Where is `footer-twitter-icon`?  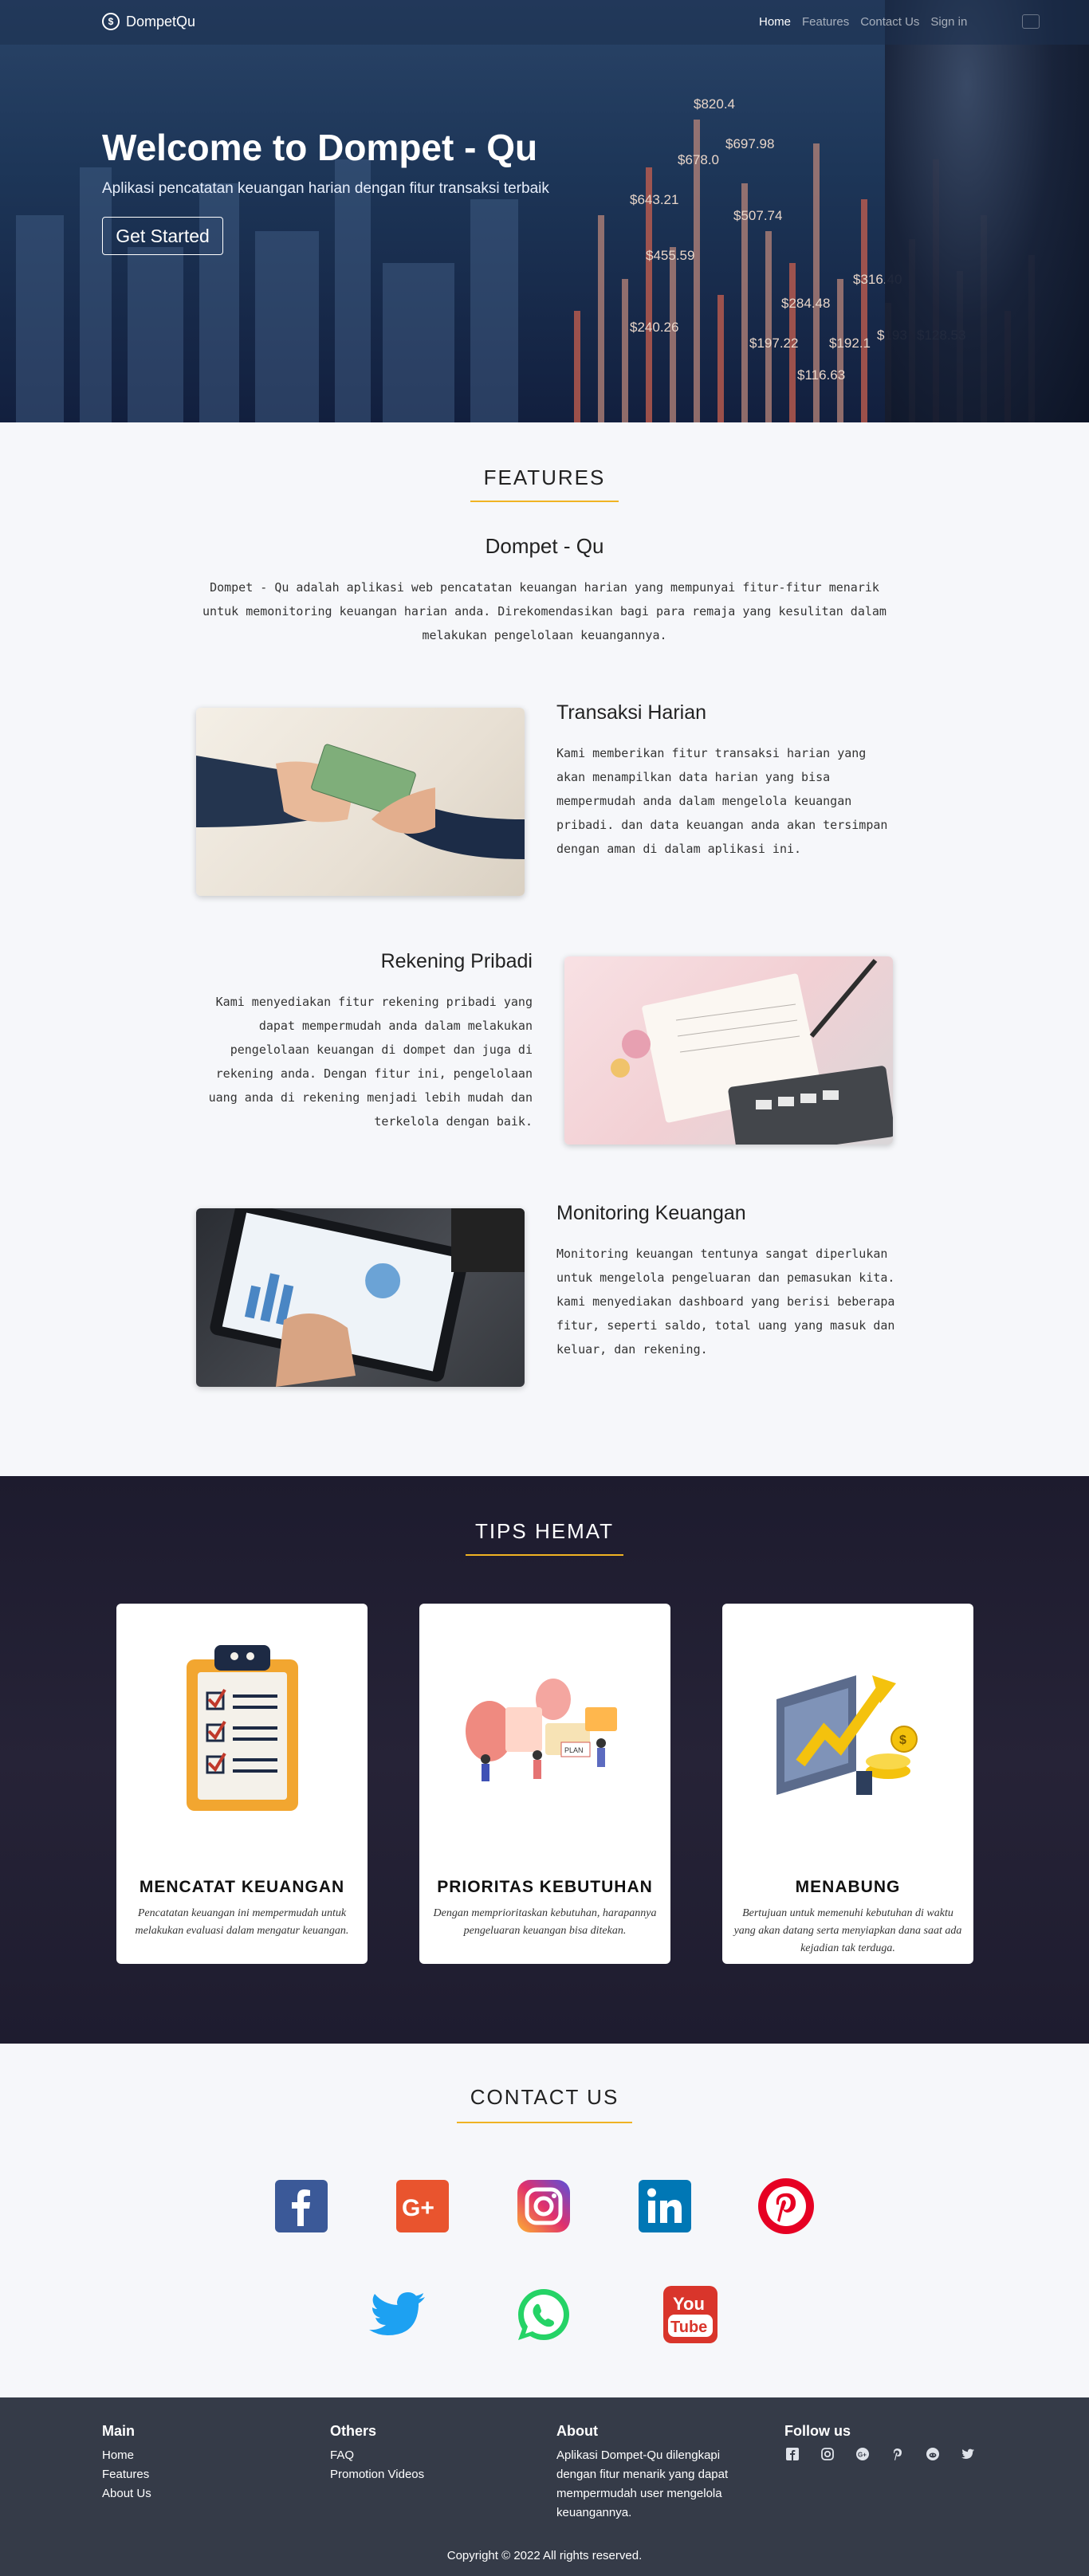
footer-twitter-icon is located at coordinates (968, 2454).